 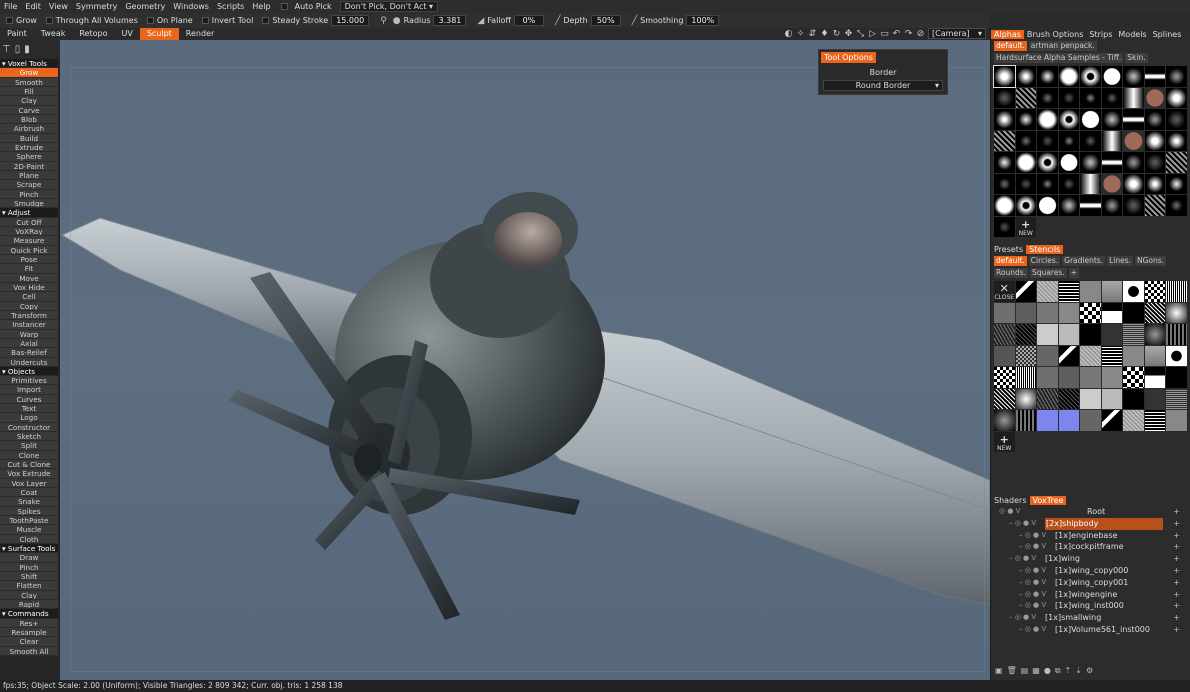 What do you see at coordinates (33, 6) in the screenshot?
I see `menu-edit: Edit` at bounding box center [33, 6].